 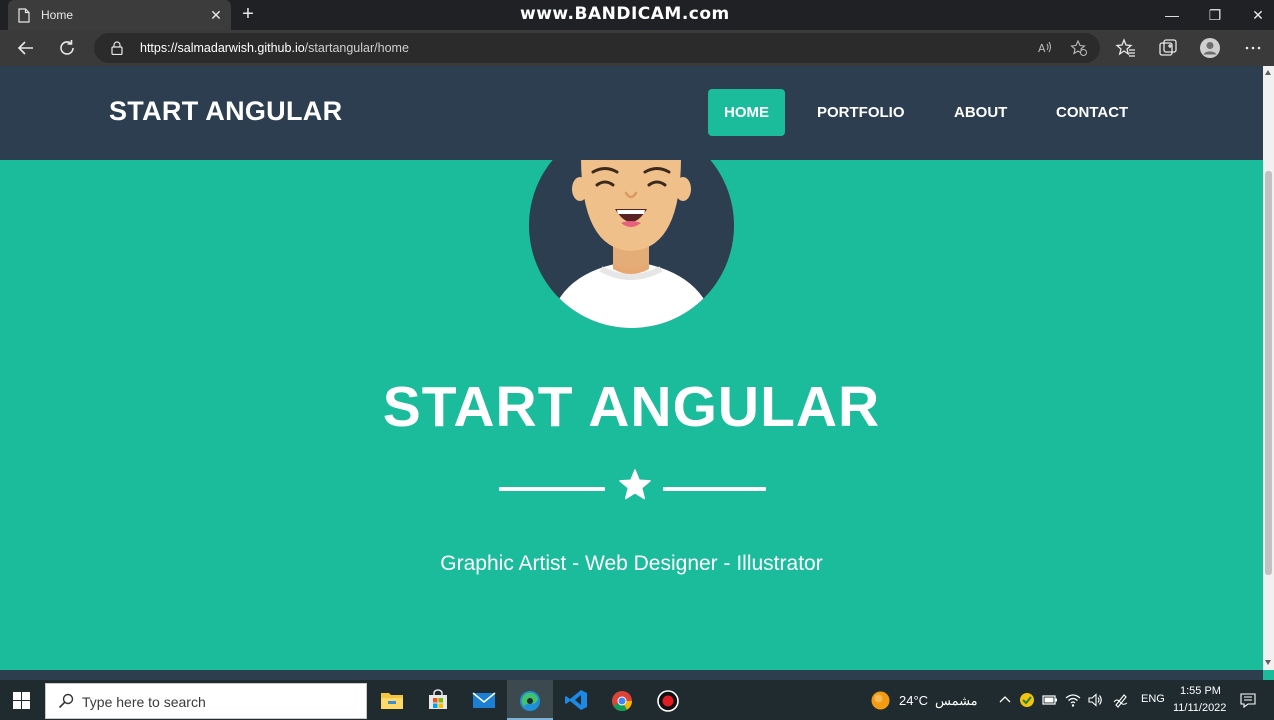 What do you see at coordinates (26, 48) in the screenshot?
I see `back-arrow-icon` at bounding box center [26, 48].